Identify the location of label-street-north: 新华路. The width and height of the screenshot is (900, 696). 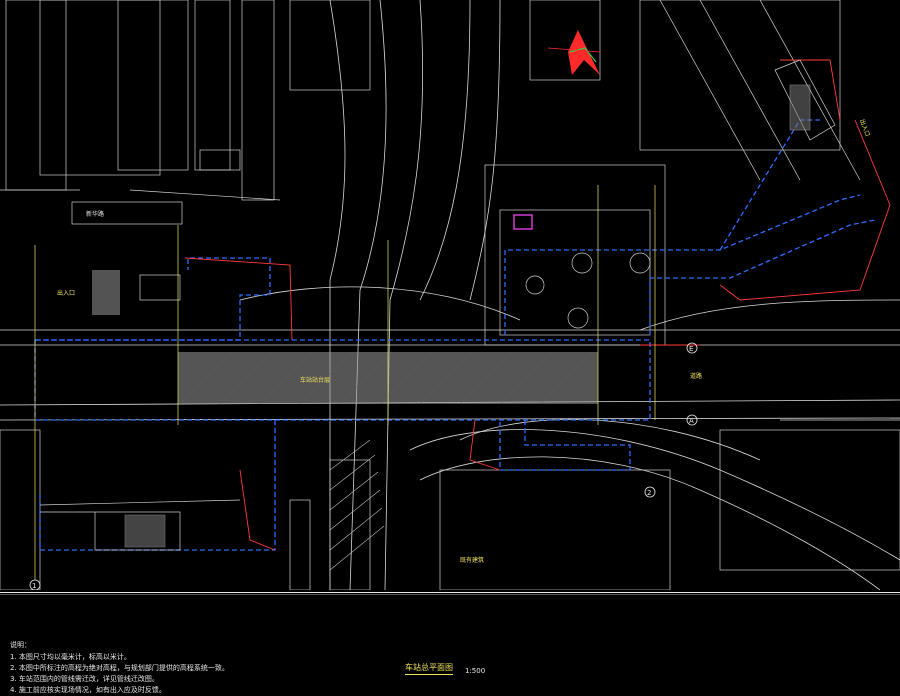
(95, 214).